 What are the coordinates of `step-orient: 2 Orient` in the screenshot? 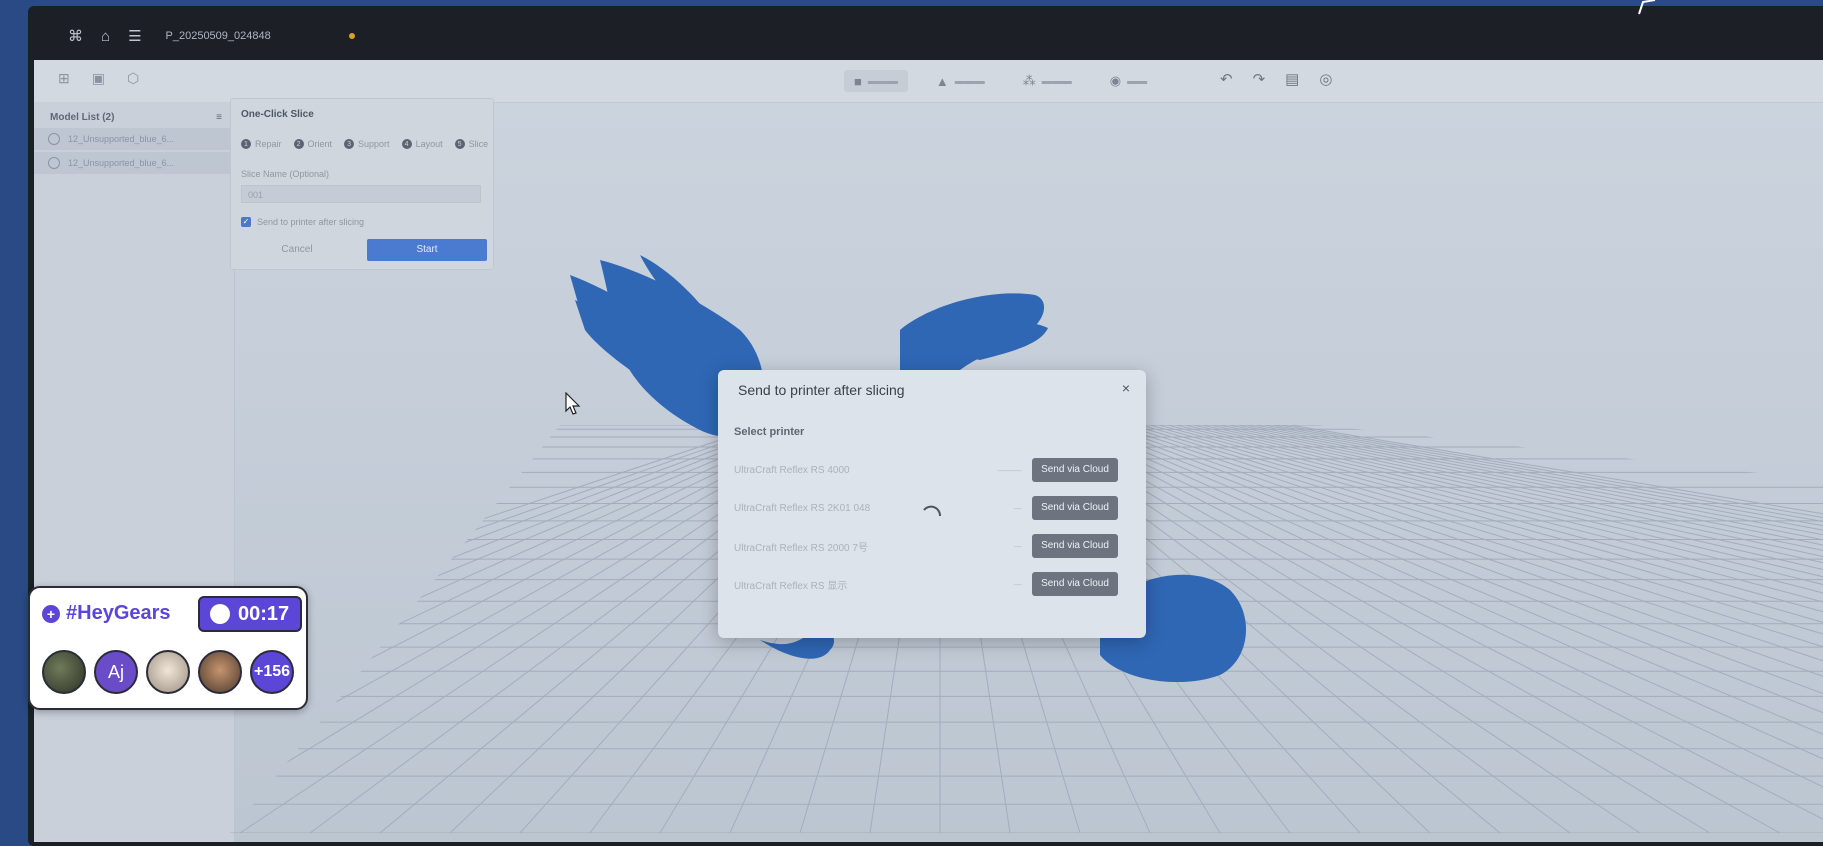 It's located at (312, 144).